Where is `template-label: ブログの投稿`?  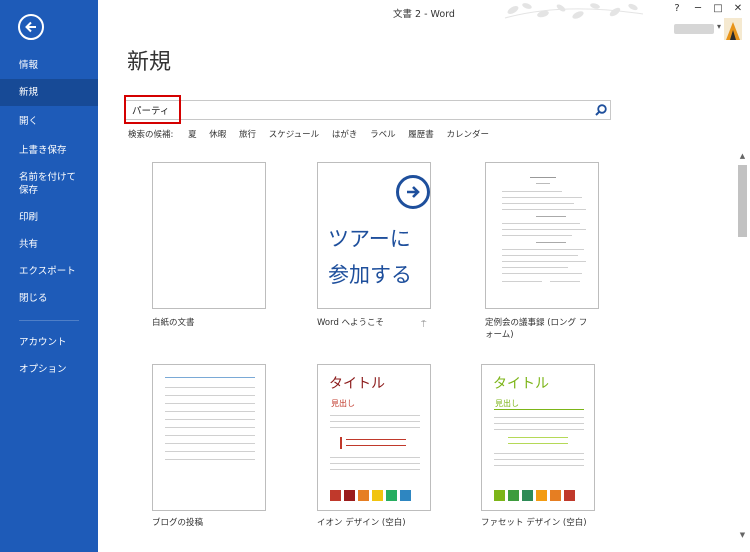 template-label: ブログの投稿 is located at coordinates (178, 523).